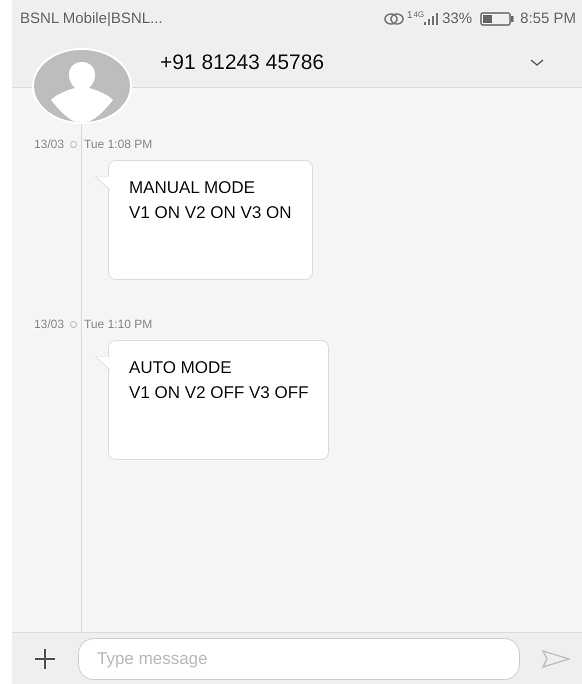 This screenshot has width=582, height=684. I want to click on clock: 8:55 PM, so click(548, 18).